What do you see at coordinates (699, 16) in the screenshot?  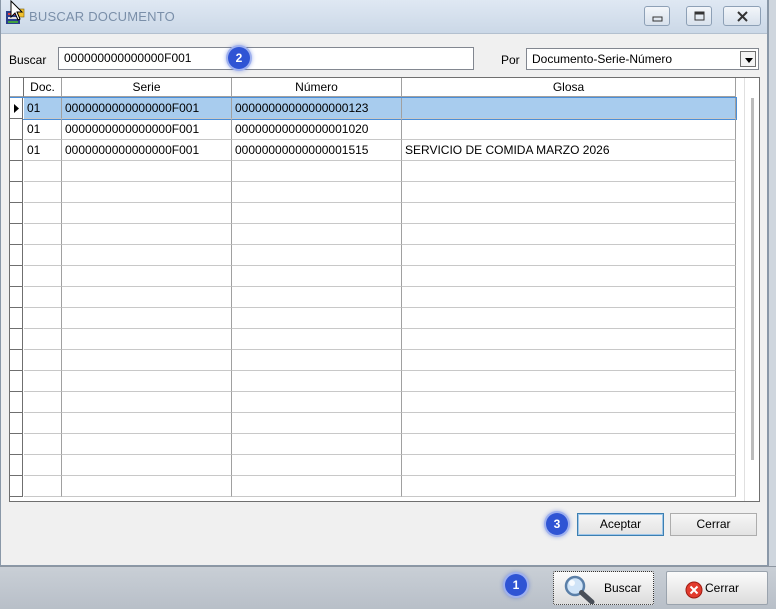 I see `maximize-button` at bounding box center [699, 16].